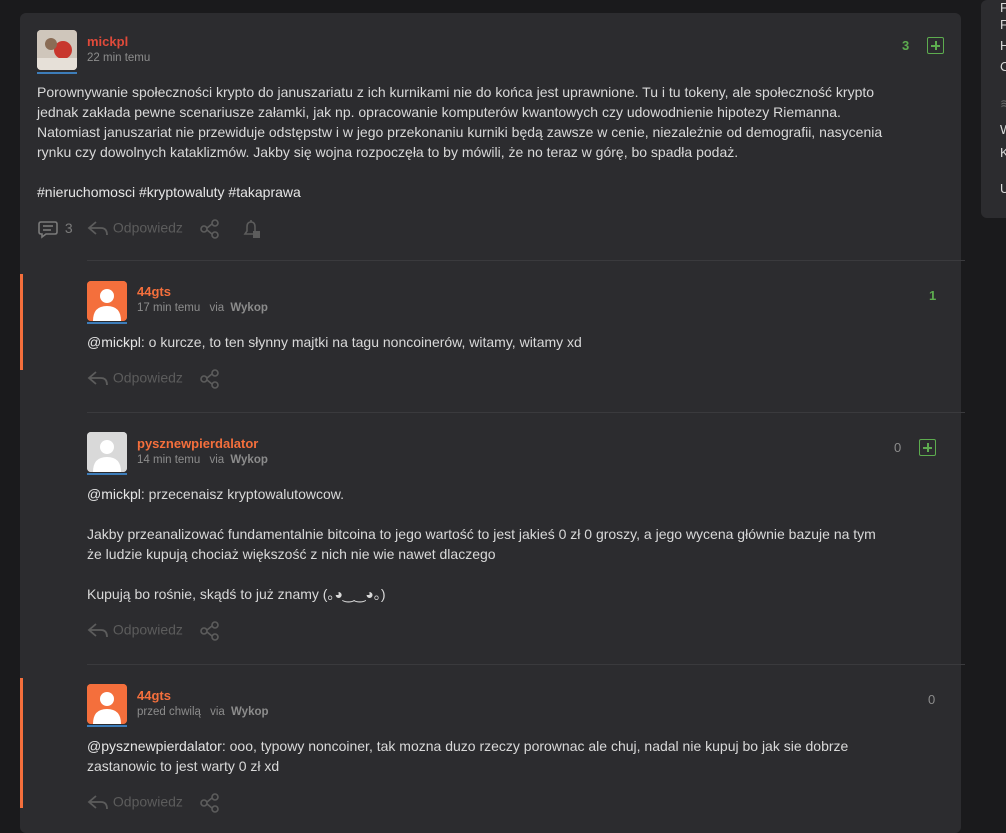 This screenshot has height=833, width=1006. Describe the element at coordinates (203, 712) in the screenshot. I see `comment-meta: przed chwilą via Wykop` at that location.